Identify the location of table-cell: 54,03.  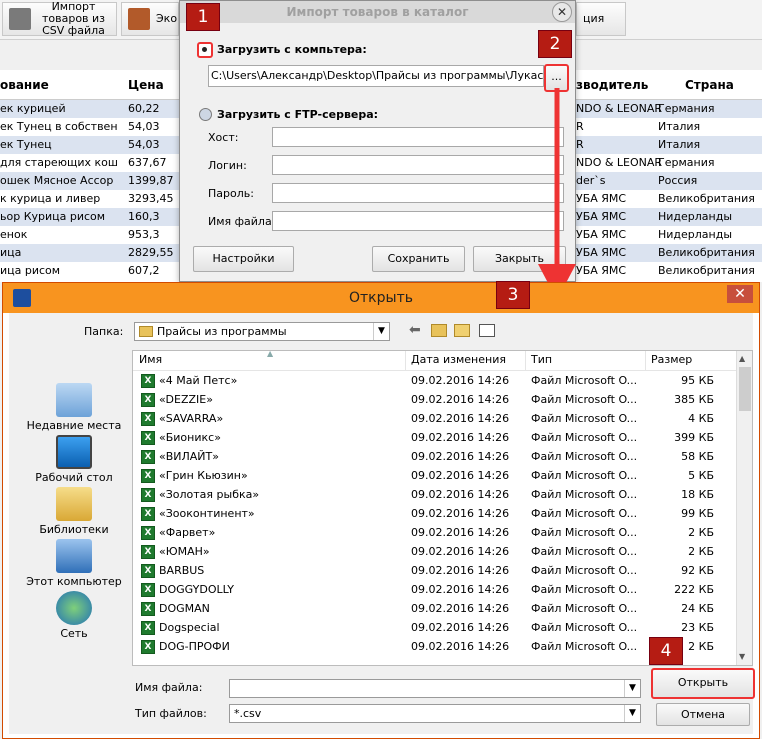
(144, 126).